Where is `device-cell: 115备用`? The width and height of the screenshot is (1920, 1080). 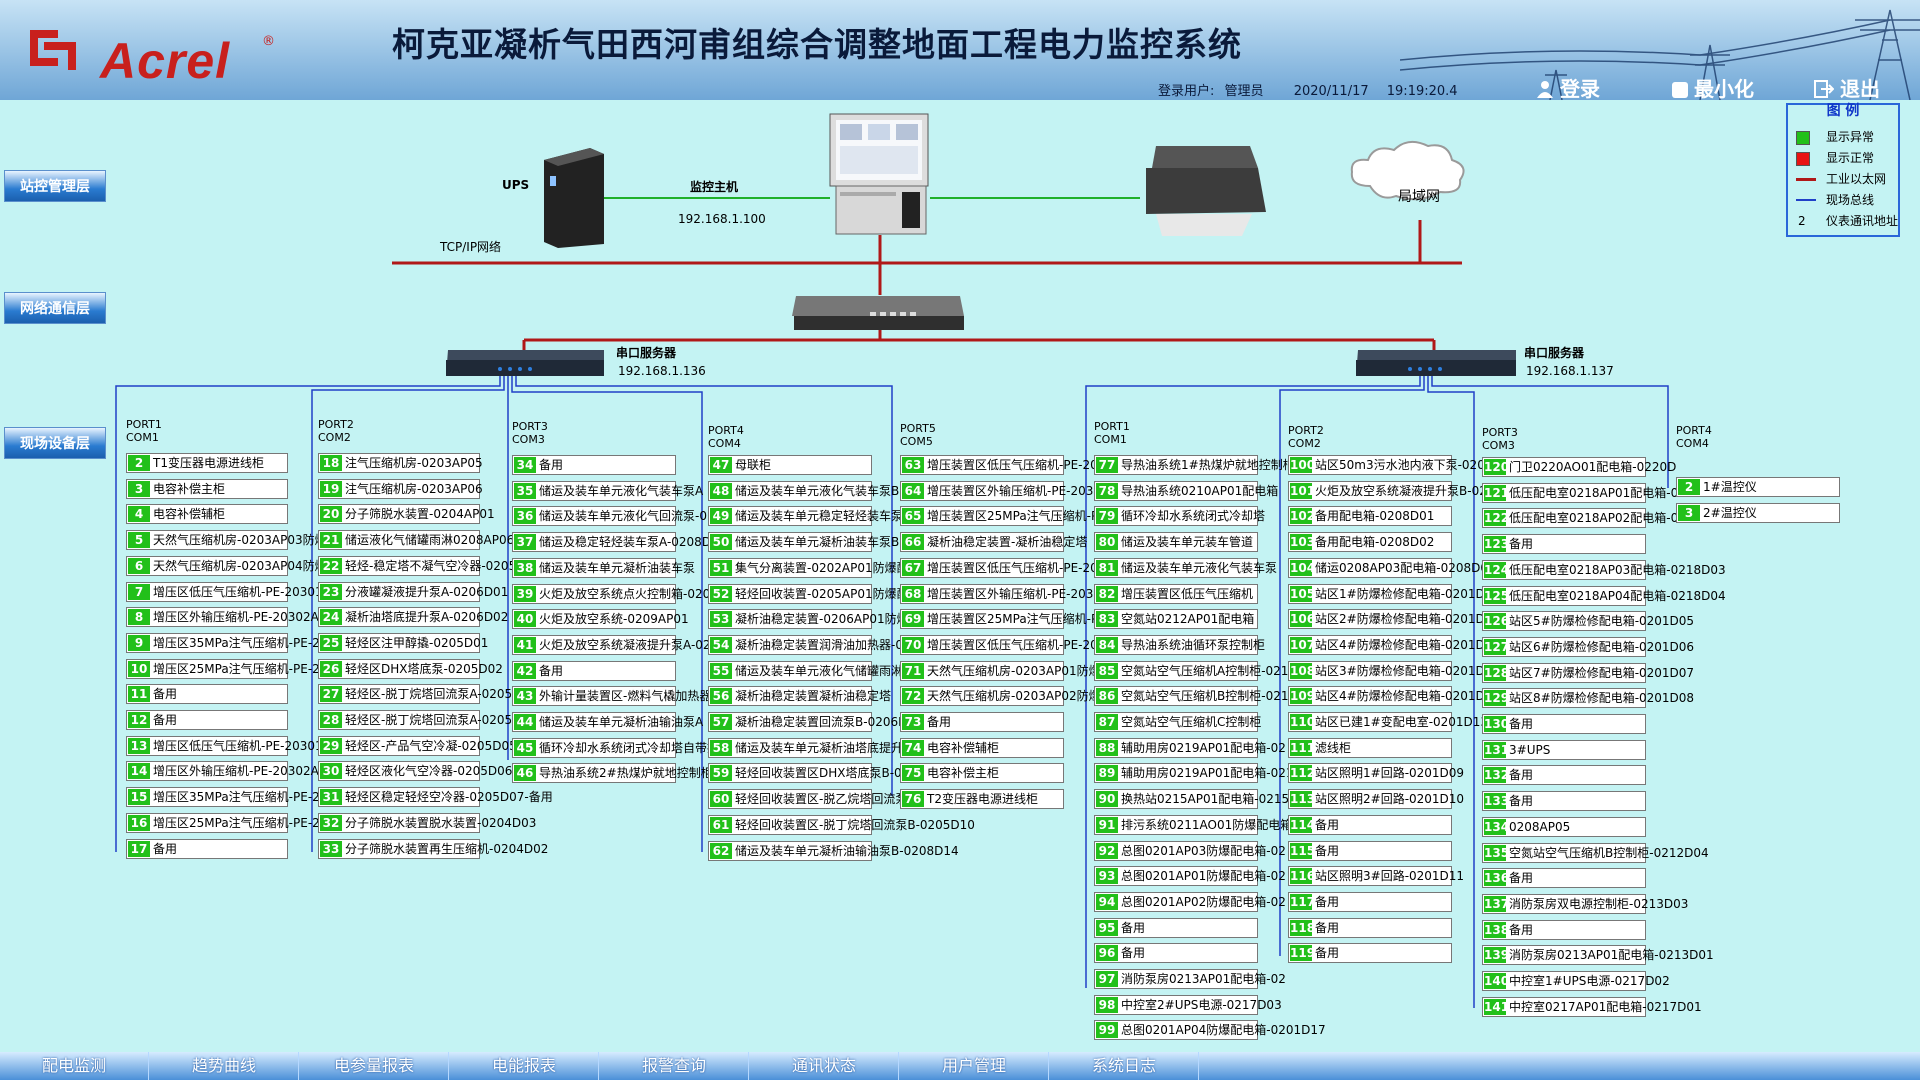
device-cell: 115备用 is located at coordinates (1370, 851).